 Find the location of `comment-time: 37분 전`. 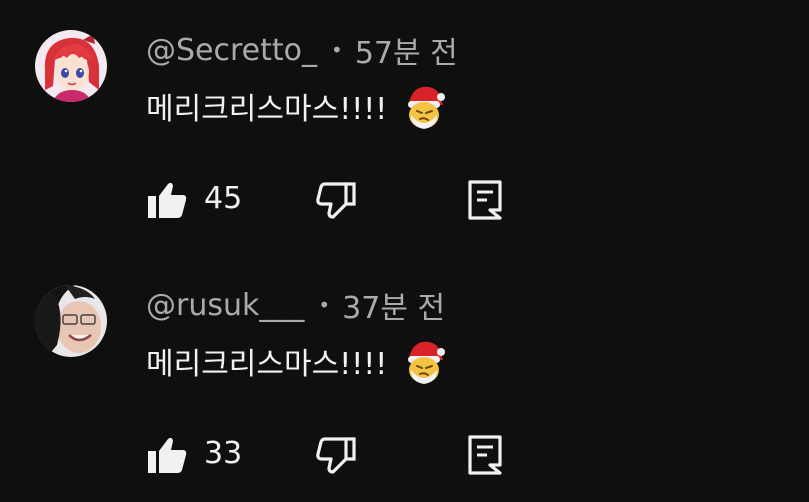

comment-time: 37분 전 is located at coordinates (394, 308).